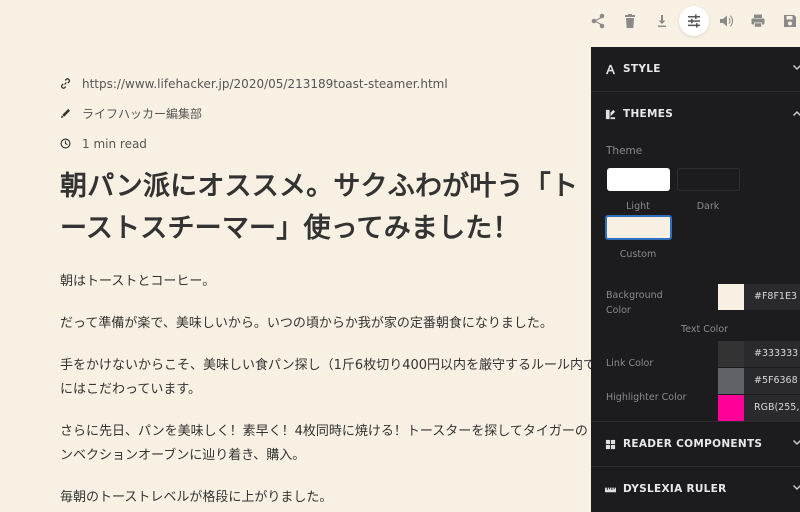 This screenshot has height=512, width=800. What do you see at coordinates (705, 329) in the screenshot?
I see `text-color-label: Text Color` at bounding box center [705, 329].